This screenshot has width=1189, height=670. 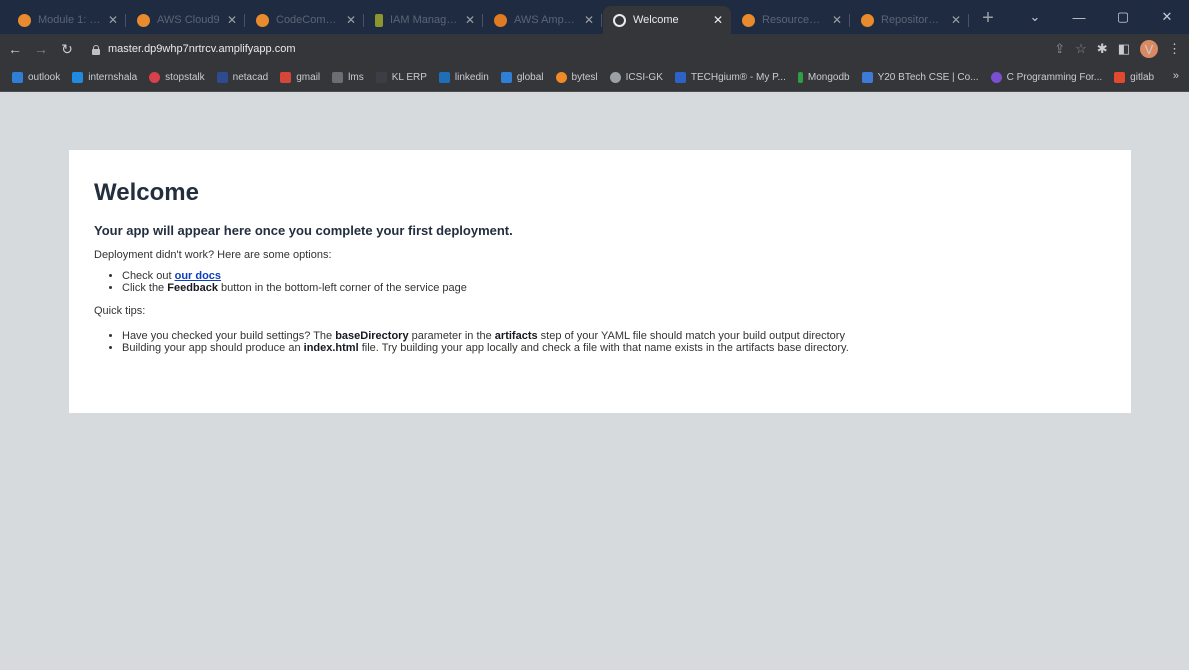 I want to click on reload-icon: ↻, so click(x=67, y=49).